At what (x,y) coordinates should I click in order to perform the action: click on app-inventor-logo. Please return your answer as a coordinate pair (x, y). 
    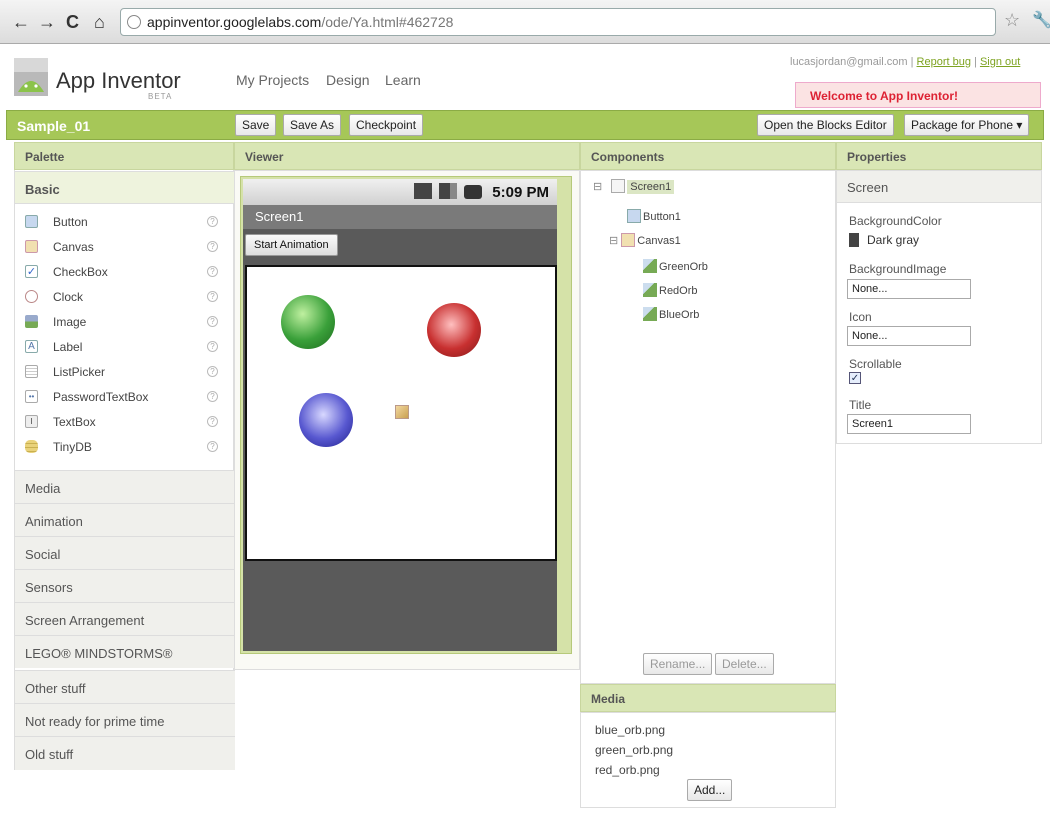
    Looking at the image, I should click on (31, 77).